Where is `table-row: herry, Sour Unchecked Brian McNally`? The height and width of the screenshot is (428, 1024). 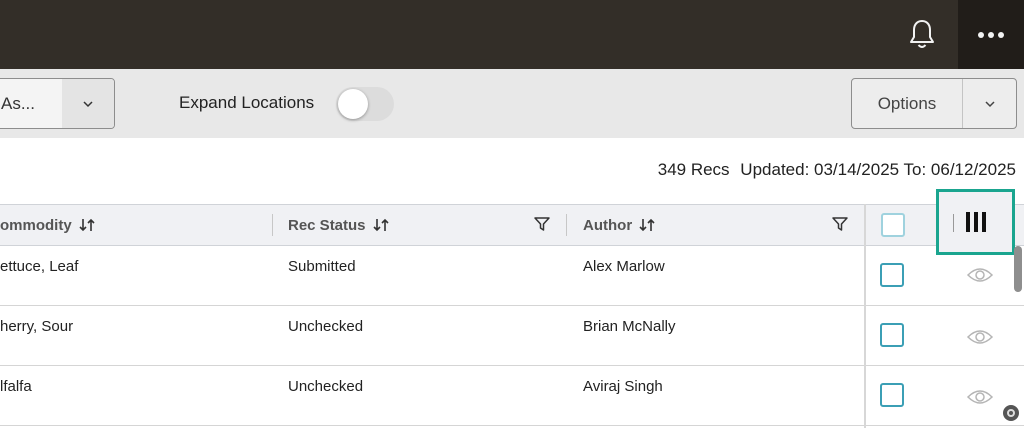 table-row: herry, Sour Unchecked Brian McNally is located at coordinates (512, 336).